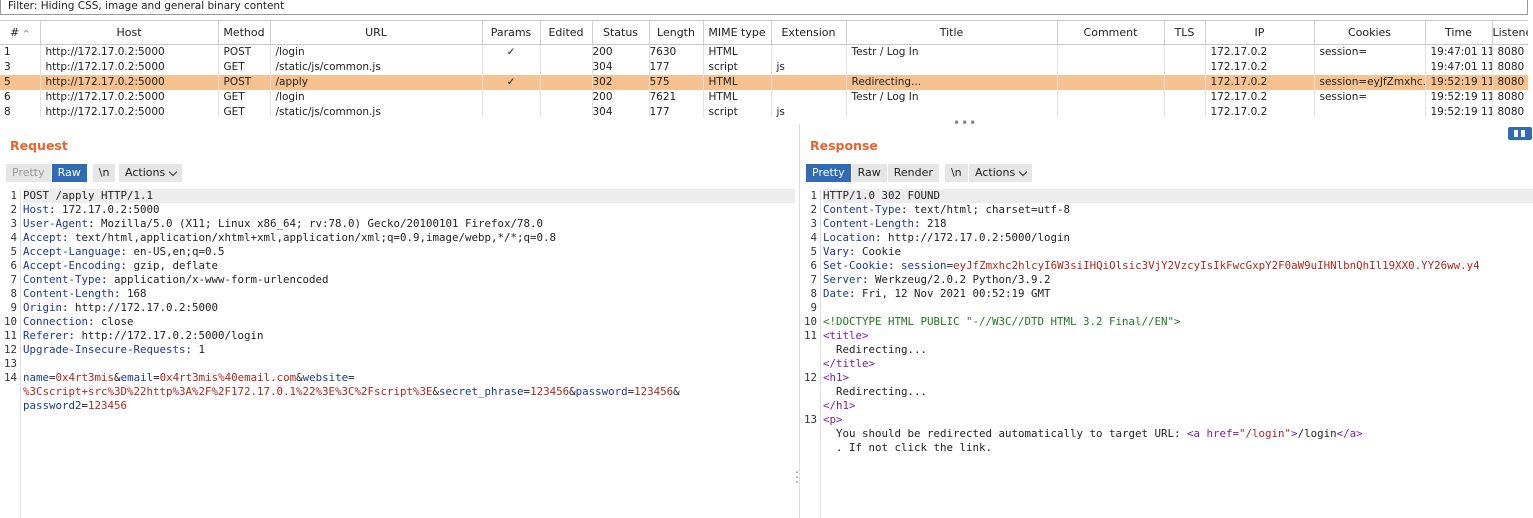  I want to click on response-header: Vary: Cookie, so click(862, 251).